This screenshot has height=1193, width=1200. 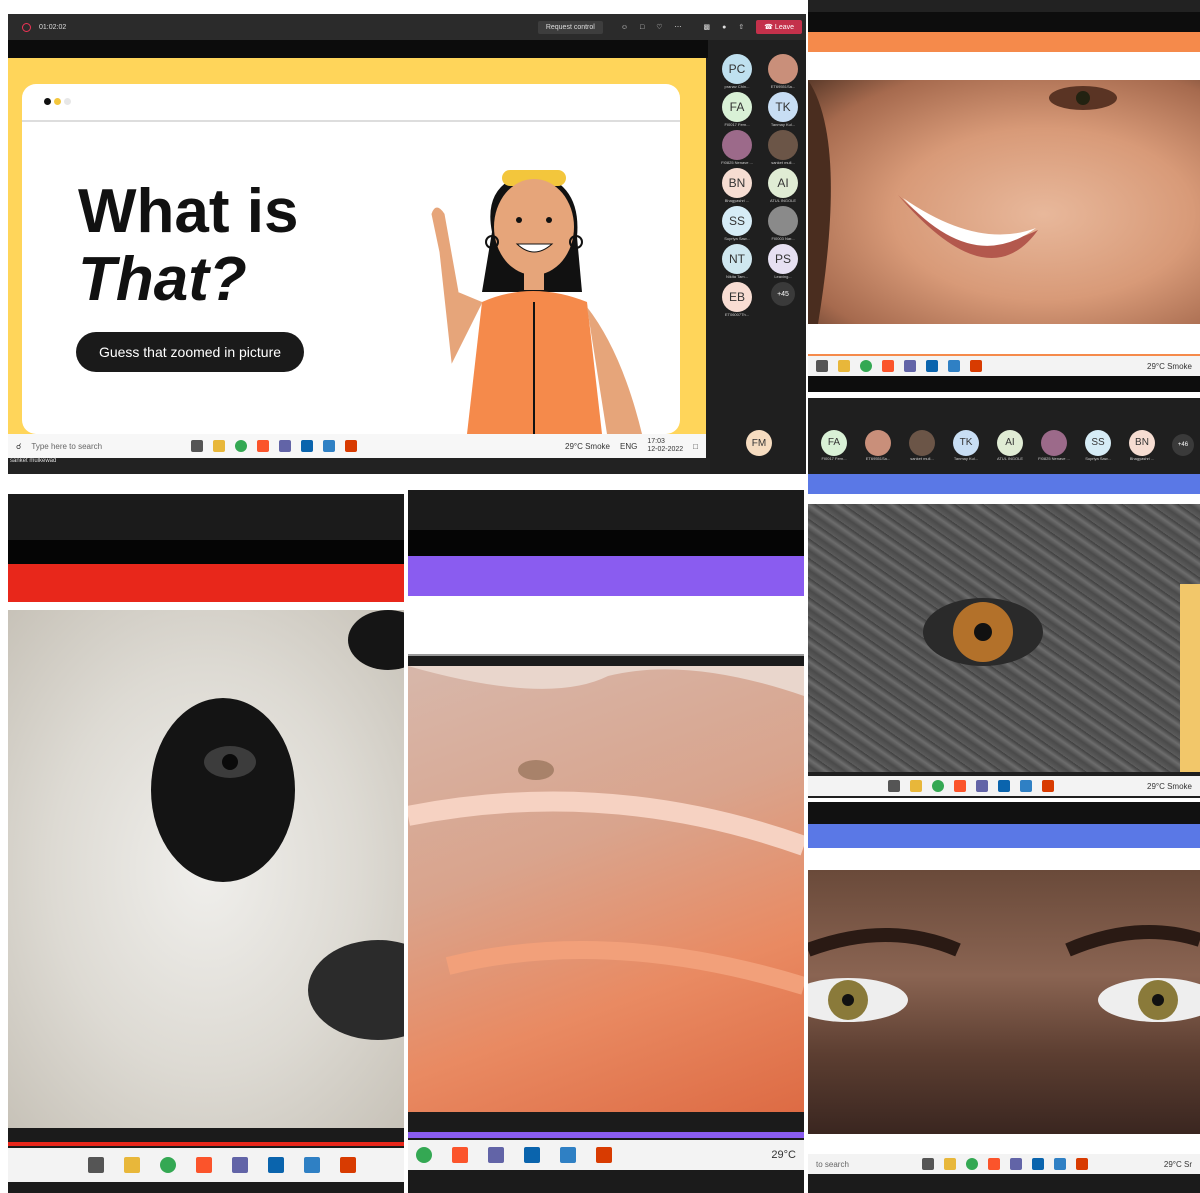 I want to click on red-band, so click(x=206, y=583).